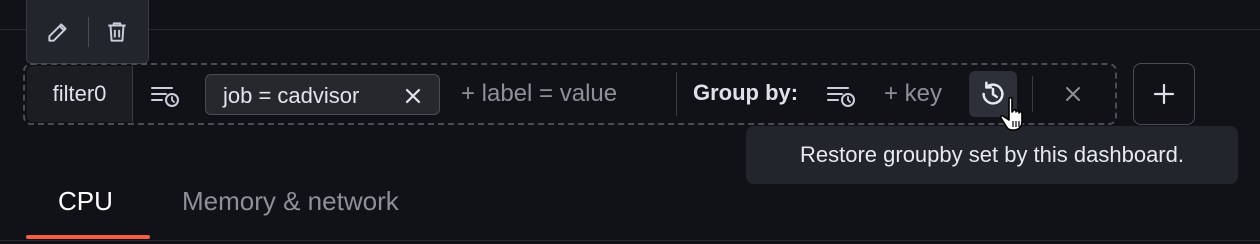 Image resolution: width=1260 pixels, height=244 pixels. I want to click on trash-icon, so click(117, 32).